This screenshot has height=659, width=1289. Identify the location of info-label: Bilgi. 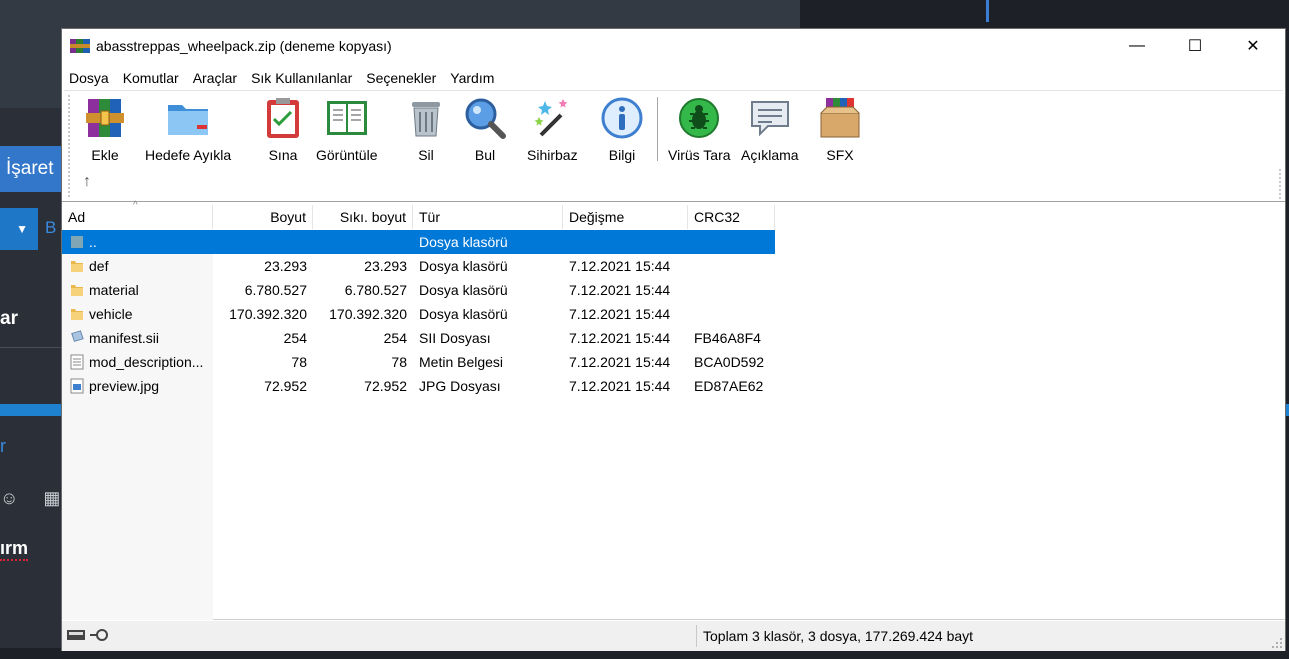
(622, 155).